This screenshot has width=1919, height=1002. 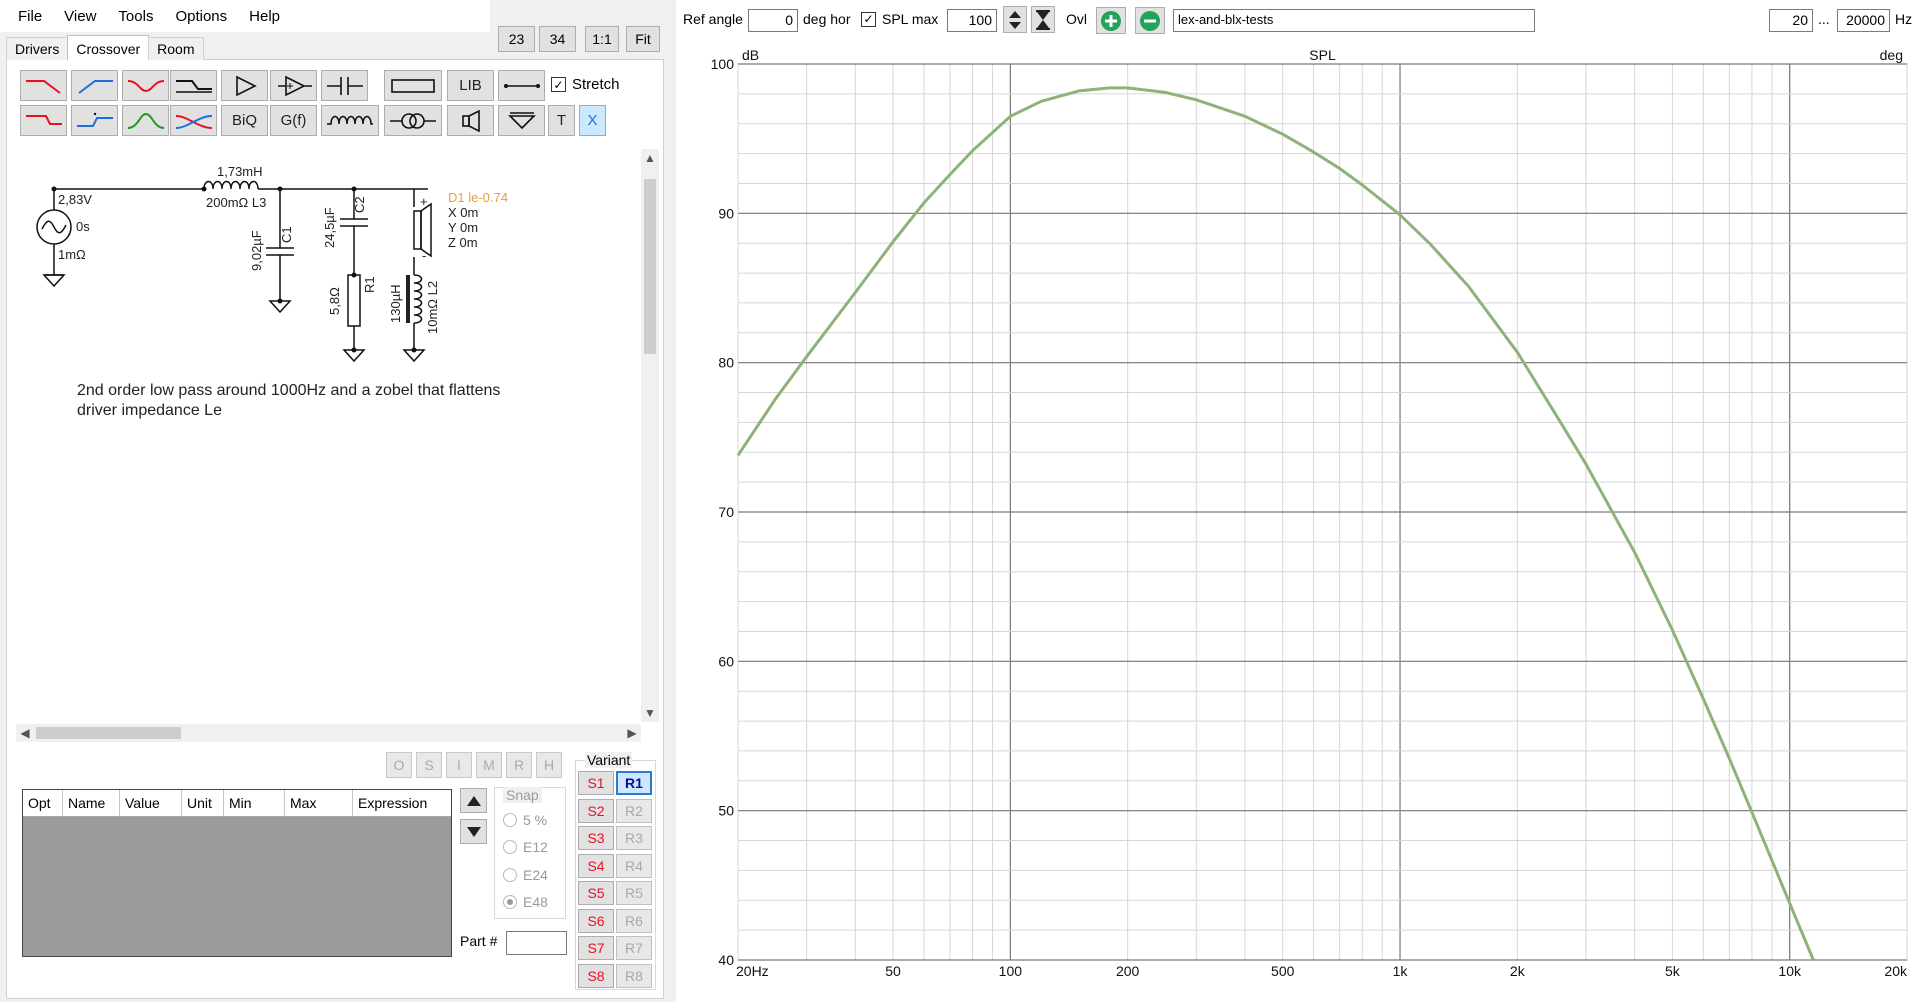 I want to click on col-value: Value, so click(x=151, y=803).